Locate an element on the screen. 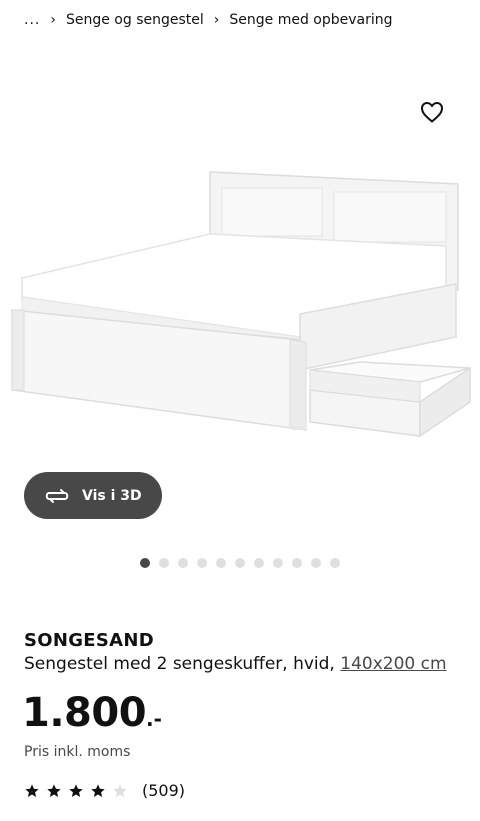  rating: (509) is located at coordinates (104, 790).